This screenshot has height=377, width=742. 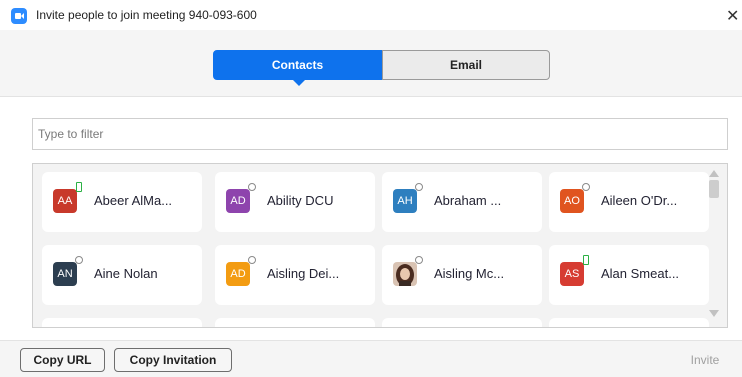 I want to click on avatar: AA, so click(x=65, y=201).